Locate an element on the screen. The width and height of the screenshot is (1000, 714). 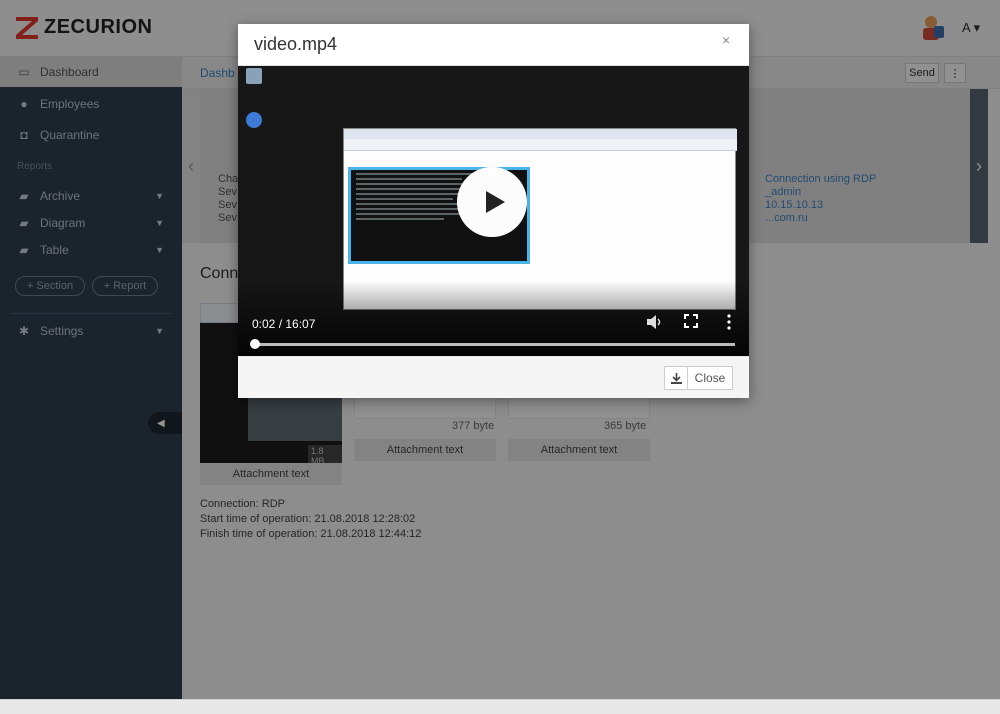
video-progress-bar is located at coordinates (492, 344).